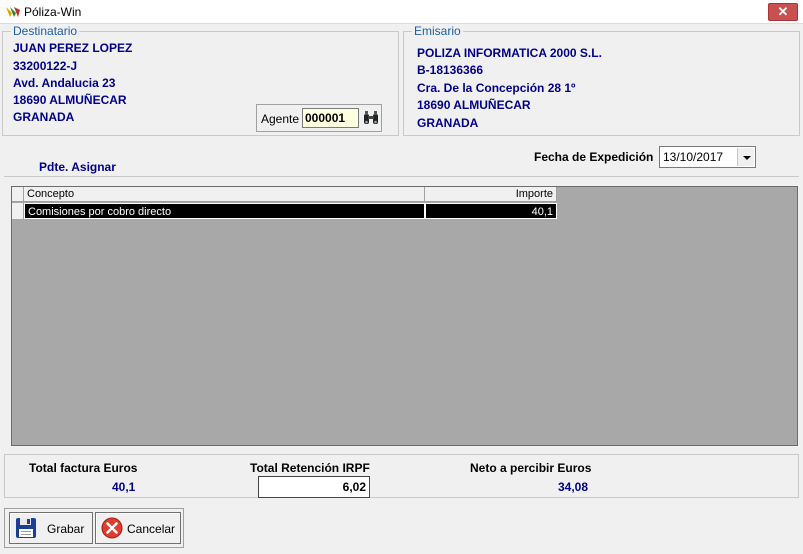 Image resolution: width=803 pixels, height=554 pixels. I want to click on grabar-button: Grabar, so click(51, 528).